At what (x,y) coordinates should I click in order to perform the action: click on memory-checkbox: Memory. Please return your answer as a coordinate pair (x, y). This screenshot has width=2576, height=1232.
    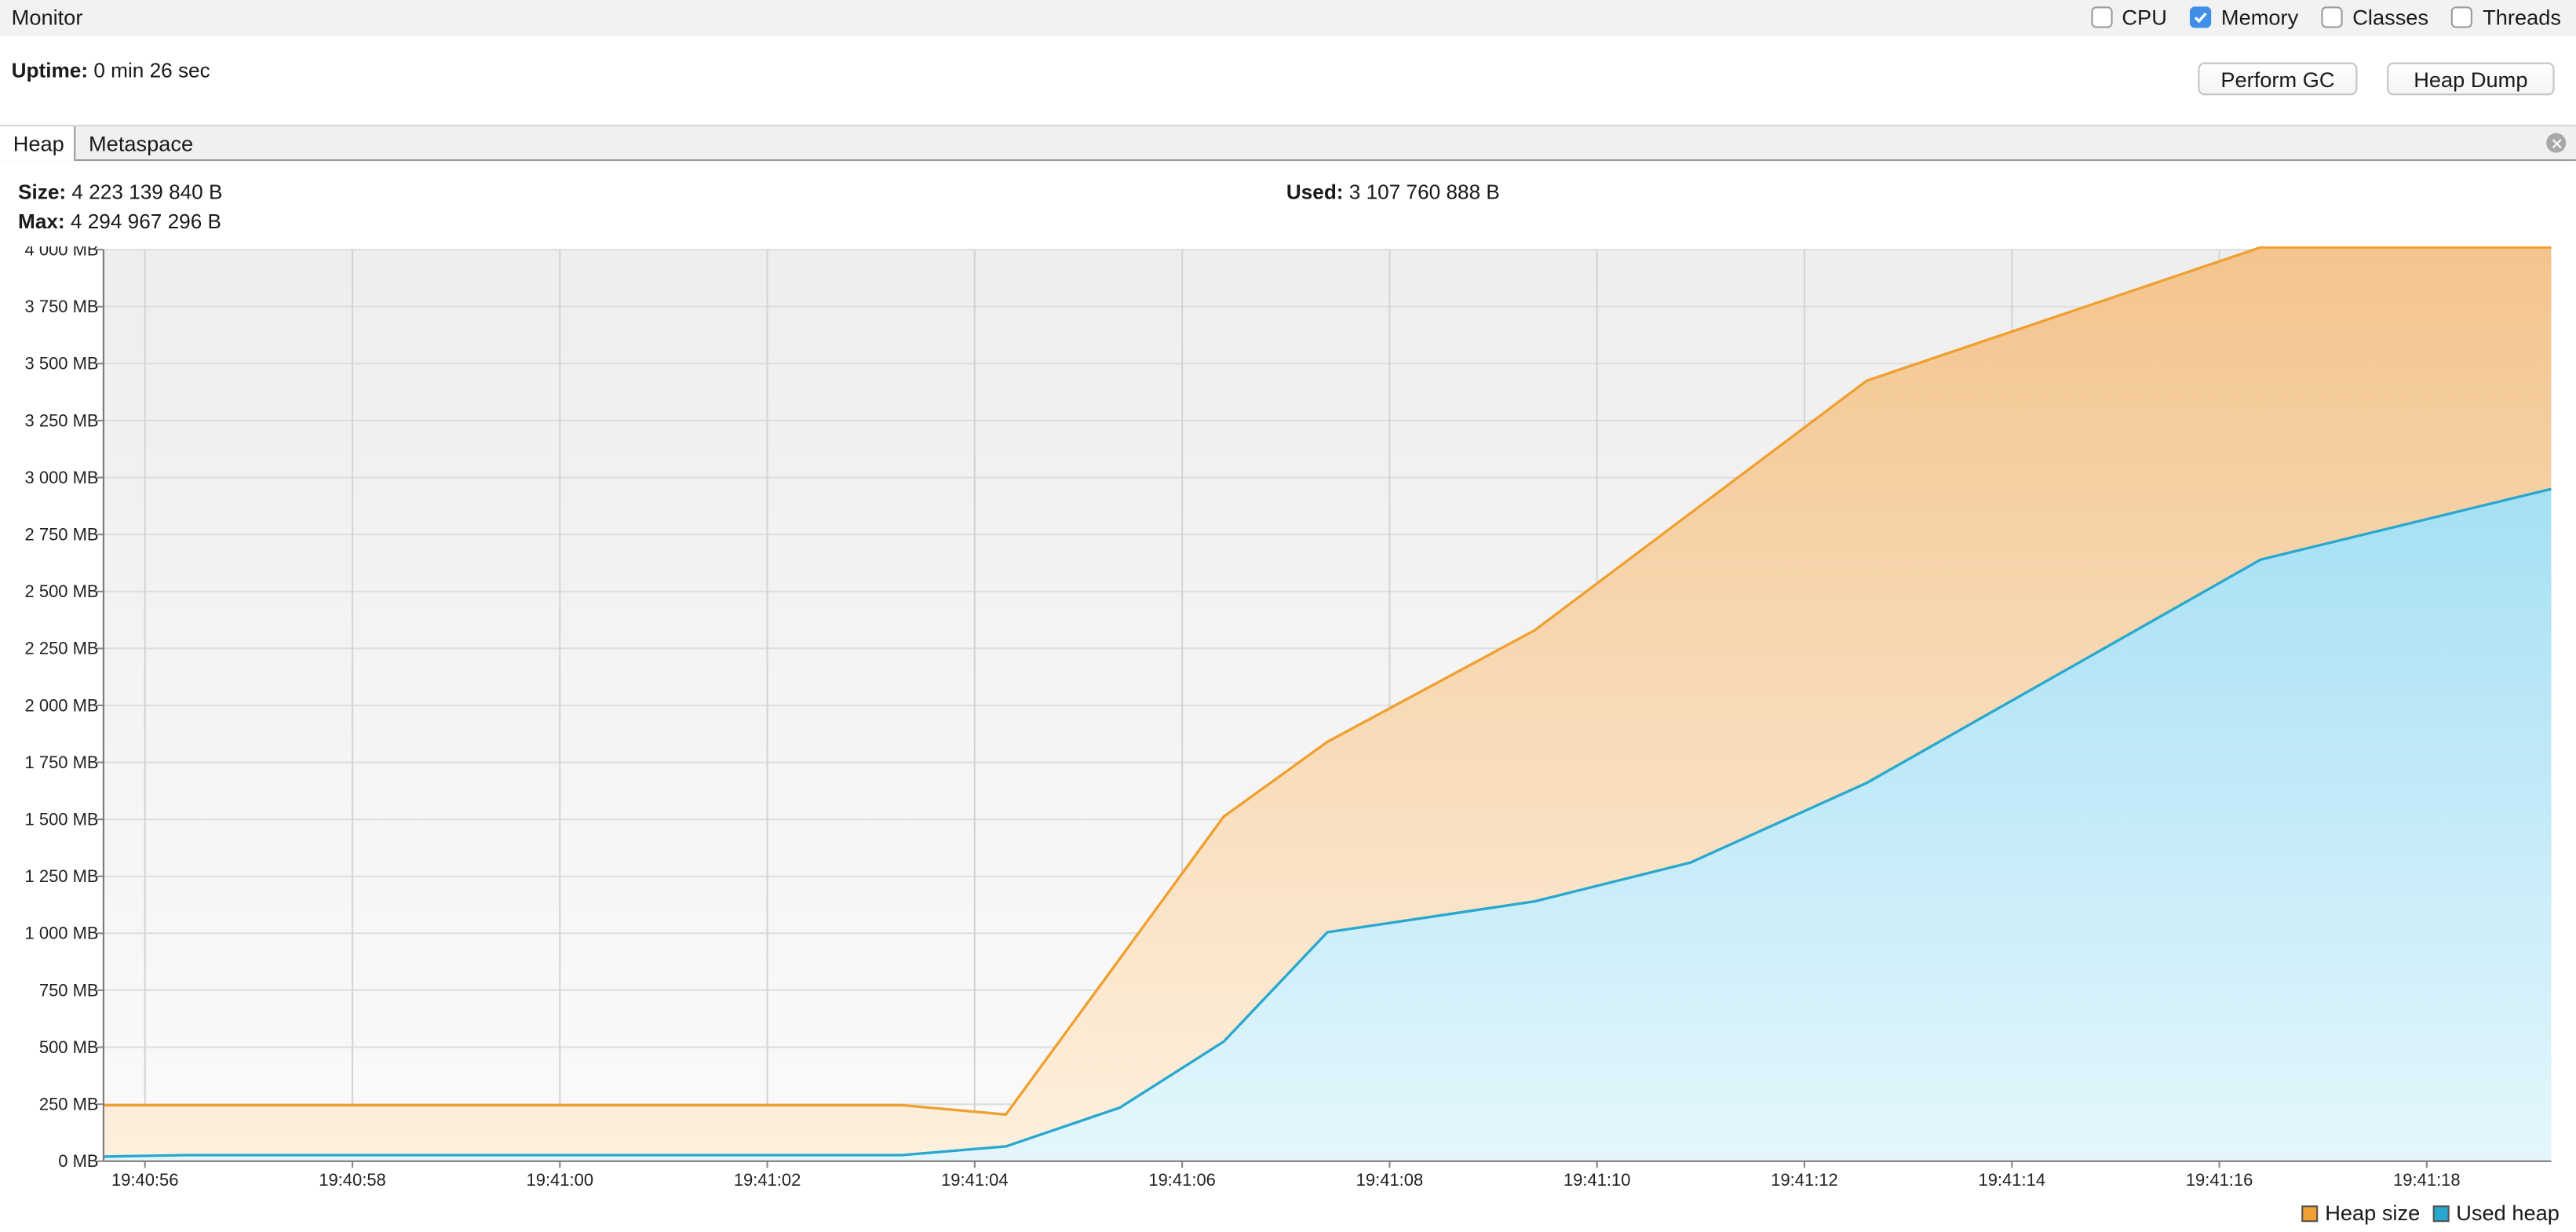
    Looking at the image, I should click on (2244, 17).